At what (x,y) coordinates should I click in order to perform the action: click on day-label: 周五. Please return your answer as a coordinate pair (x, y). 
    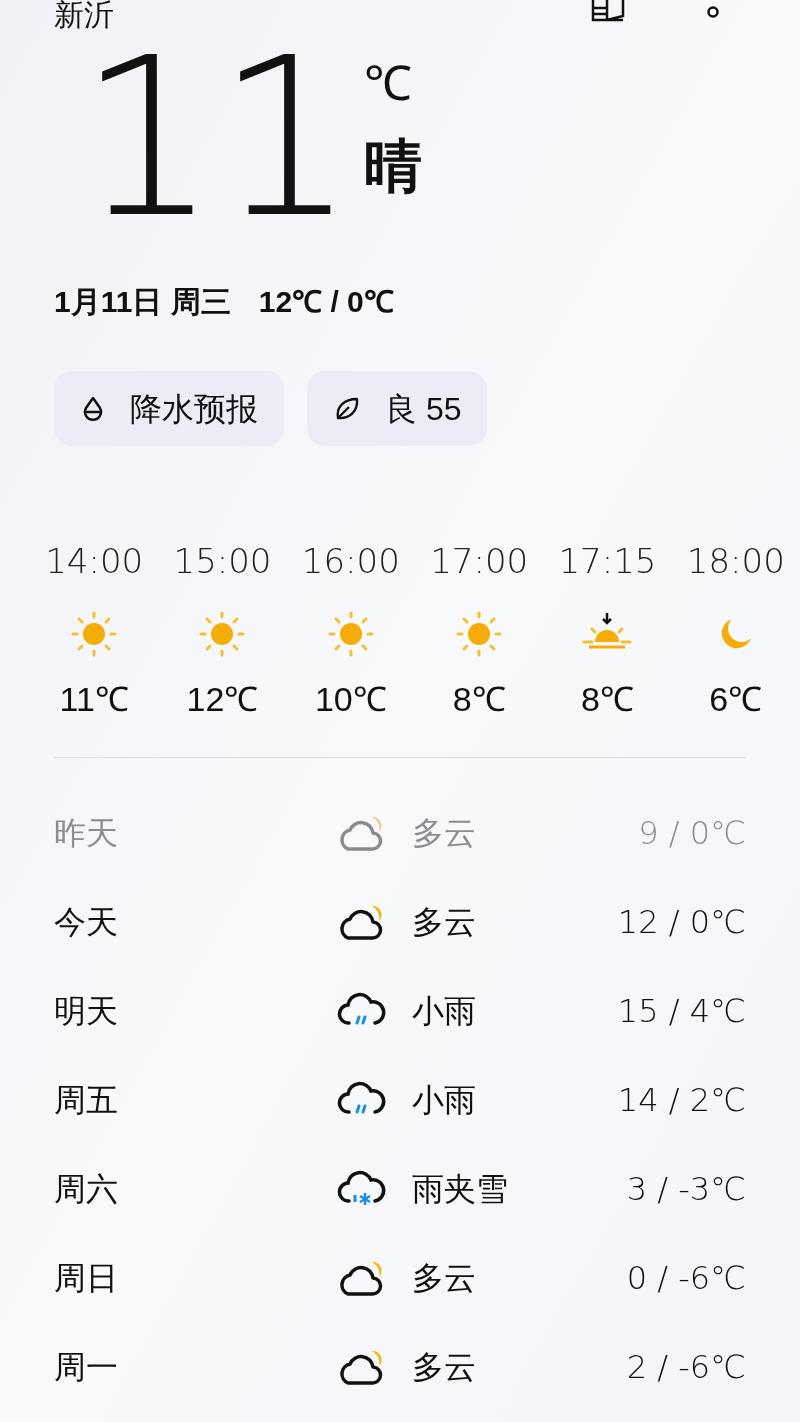
    Looking at the image, I should click on (86, 1100).